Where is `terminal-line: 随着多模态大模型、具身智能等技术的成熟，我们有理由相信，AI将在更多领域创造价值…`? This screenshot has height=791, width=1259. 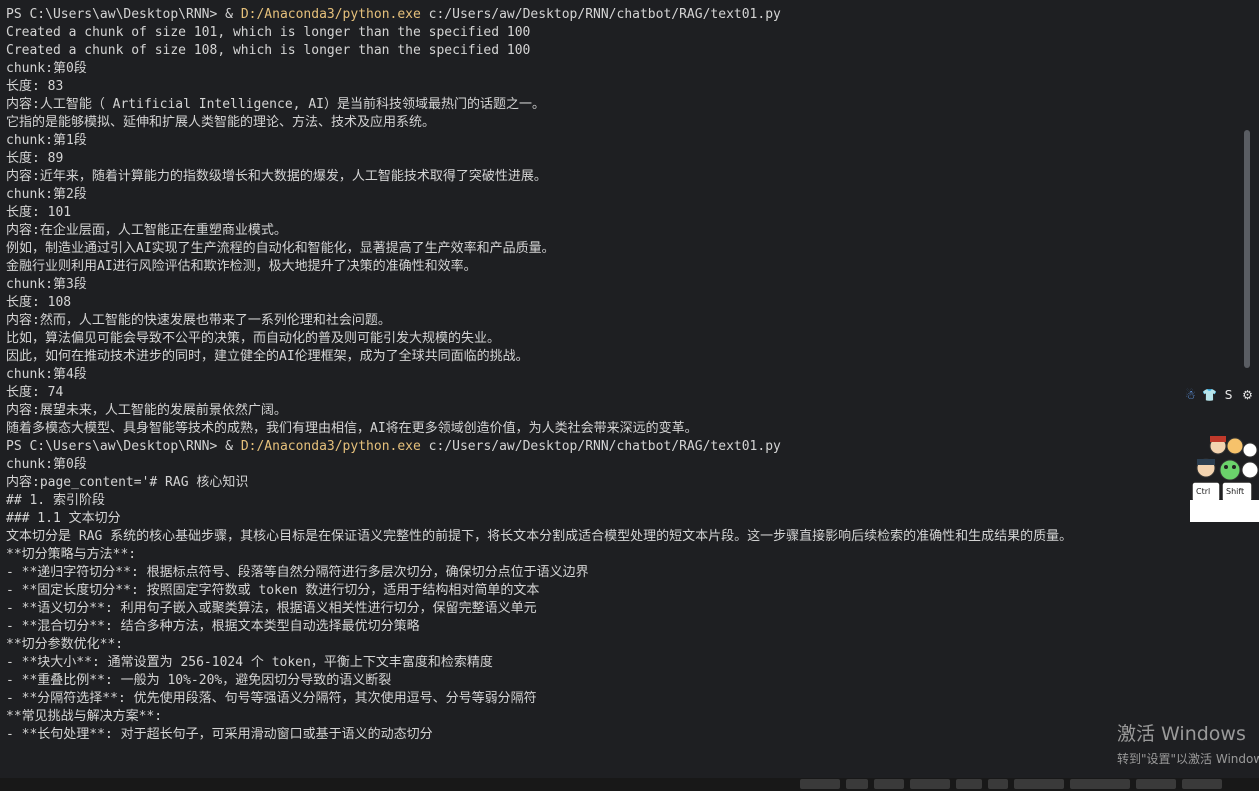
terminal-line: 随着多模态大模型、具身智能等技术的成熟，我们有理由相信，AI将在更多领域创造价值… is located at coordinates (352, 428).